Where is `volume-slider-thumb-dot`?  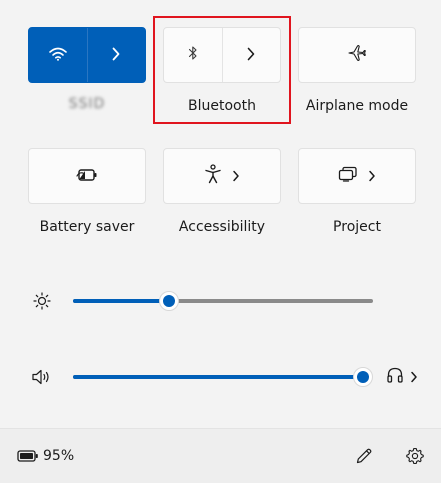 volume-slider-thumb-dot is located at coordinates (363, 377).